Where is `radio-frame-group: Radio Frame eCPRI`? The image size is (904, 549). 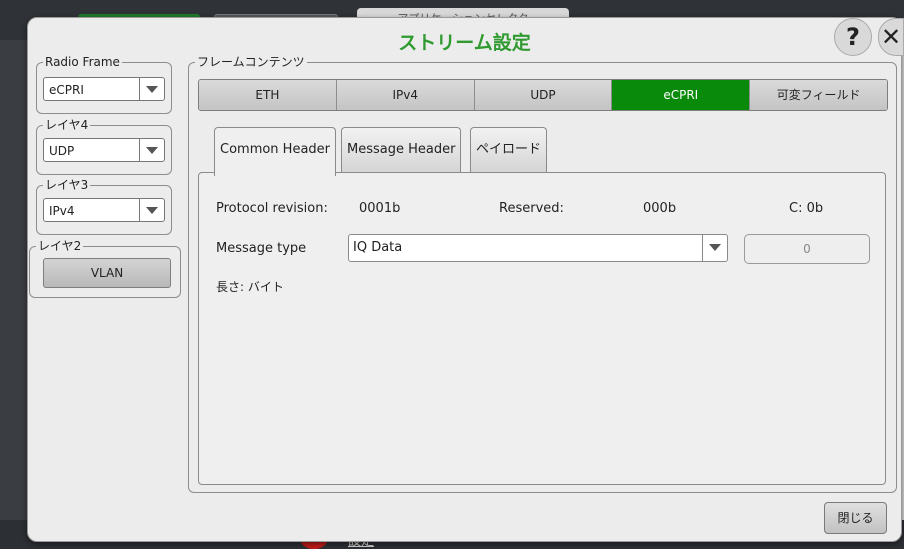 radio-frame-group: Radio Frame eCPRI is located at coordinates (104, 84).